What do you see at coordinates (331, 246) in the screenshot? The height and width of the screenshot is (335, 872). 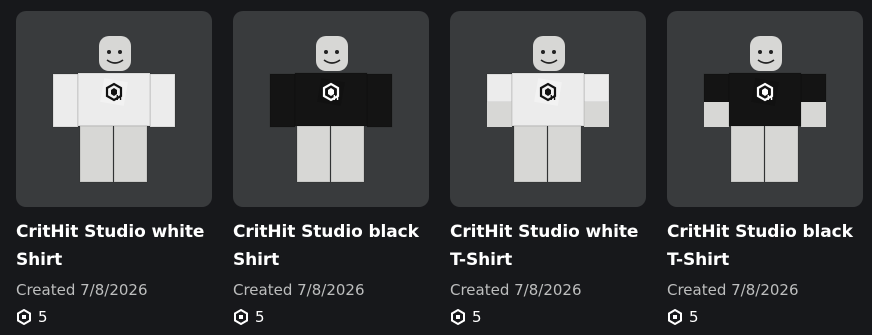 I see `item-title: CritHit Studio black Shirt` at bounding box center [331, 246].